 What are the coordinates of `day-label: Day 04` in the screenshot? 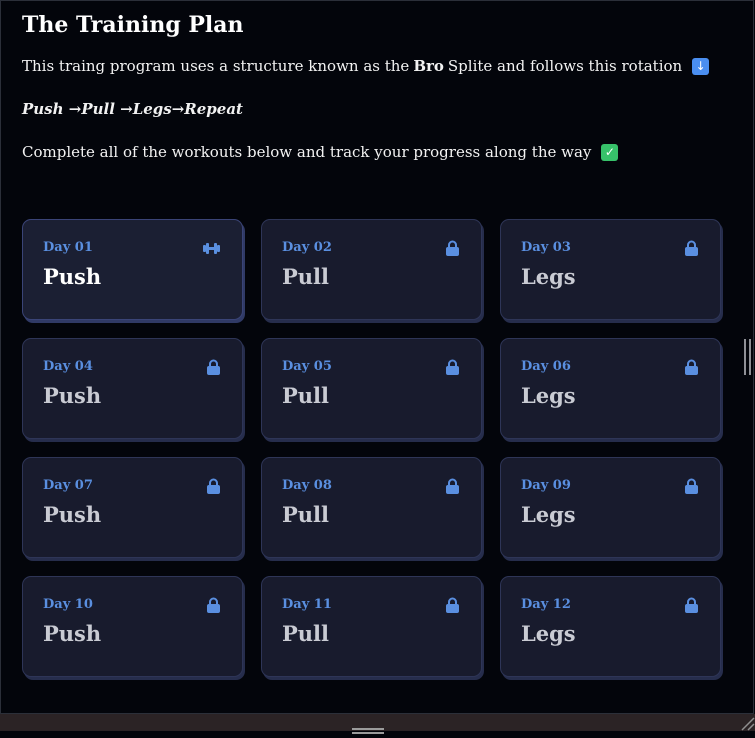 It's located at (68, 366).